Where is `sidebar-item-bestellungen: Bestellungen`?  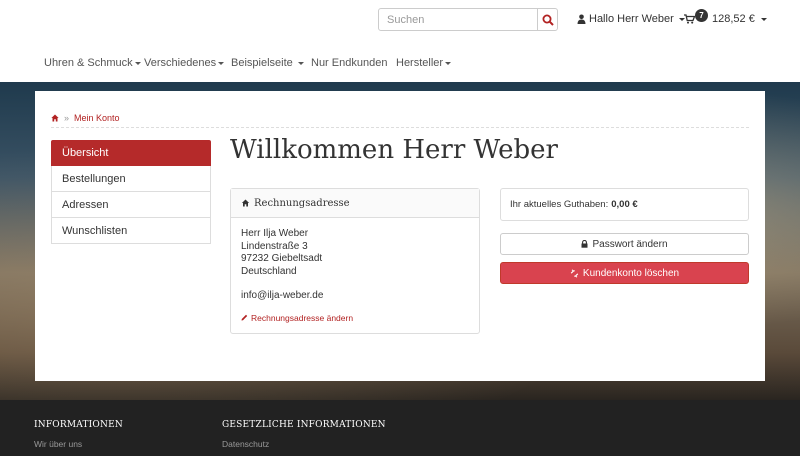
sidebar-item-bestellungen: Bestellungen is located at coordinates (131, 179).